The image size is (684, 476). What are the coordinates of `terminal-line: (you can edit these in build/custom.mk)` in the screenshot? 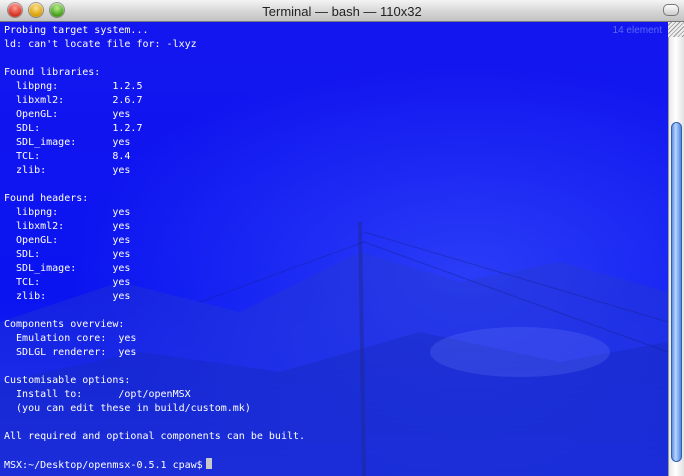 It's located at (154, 409).